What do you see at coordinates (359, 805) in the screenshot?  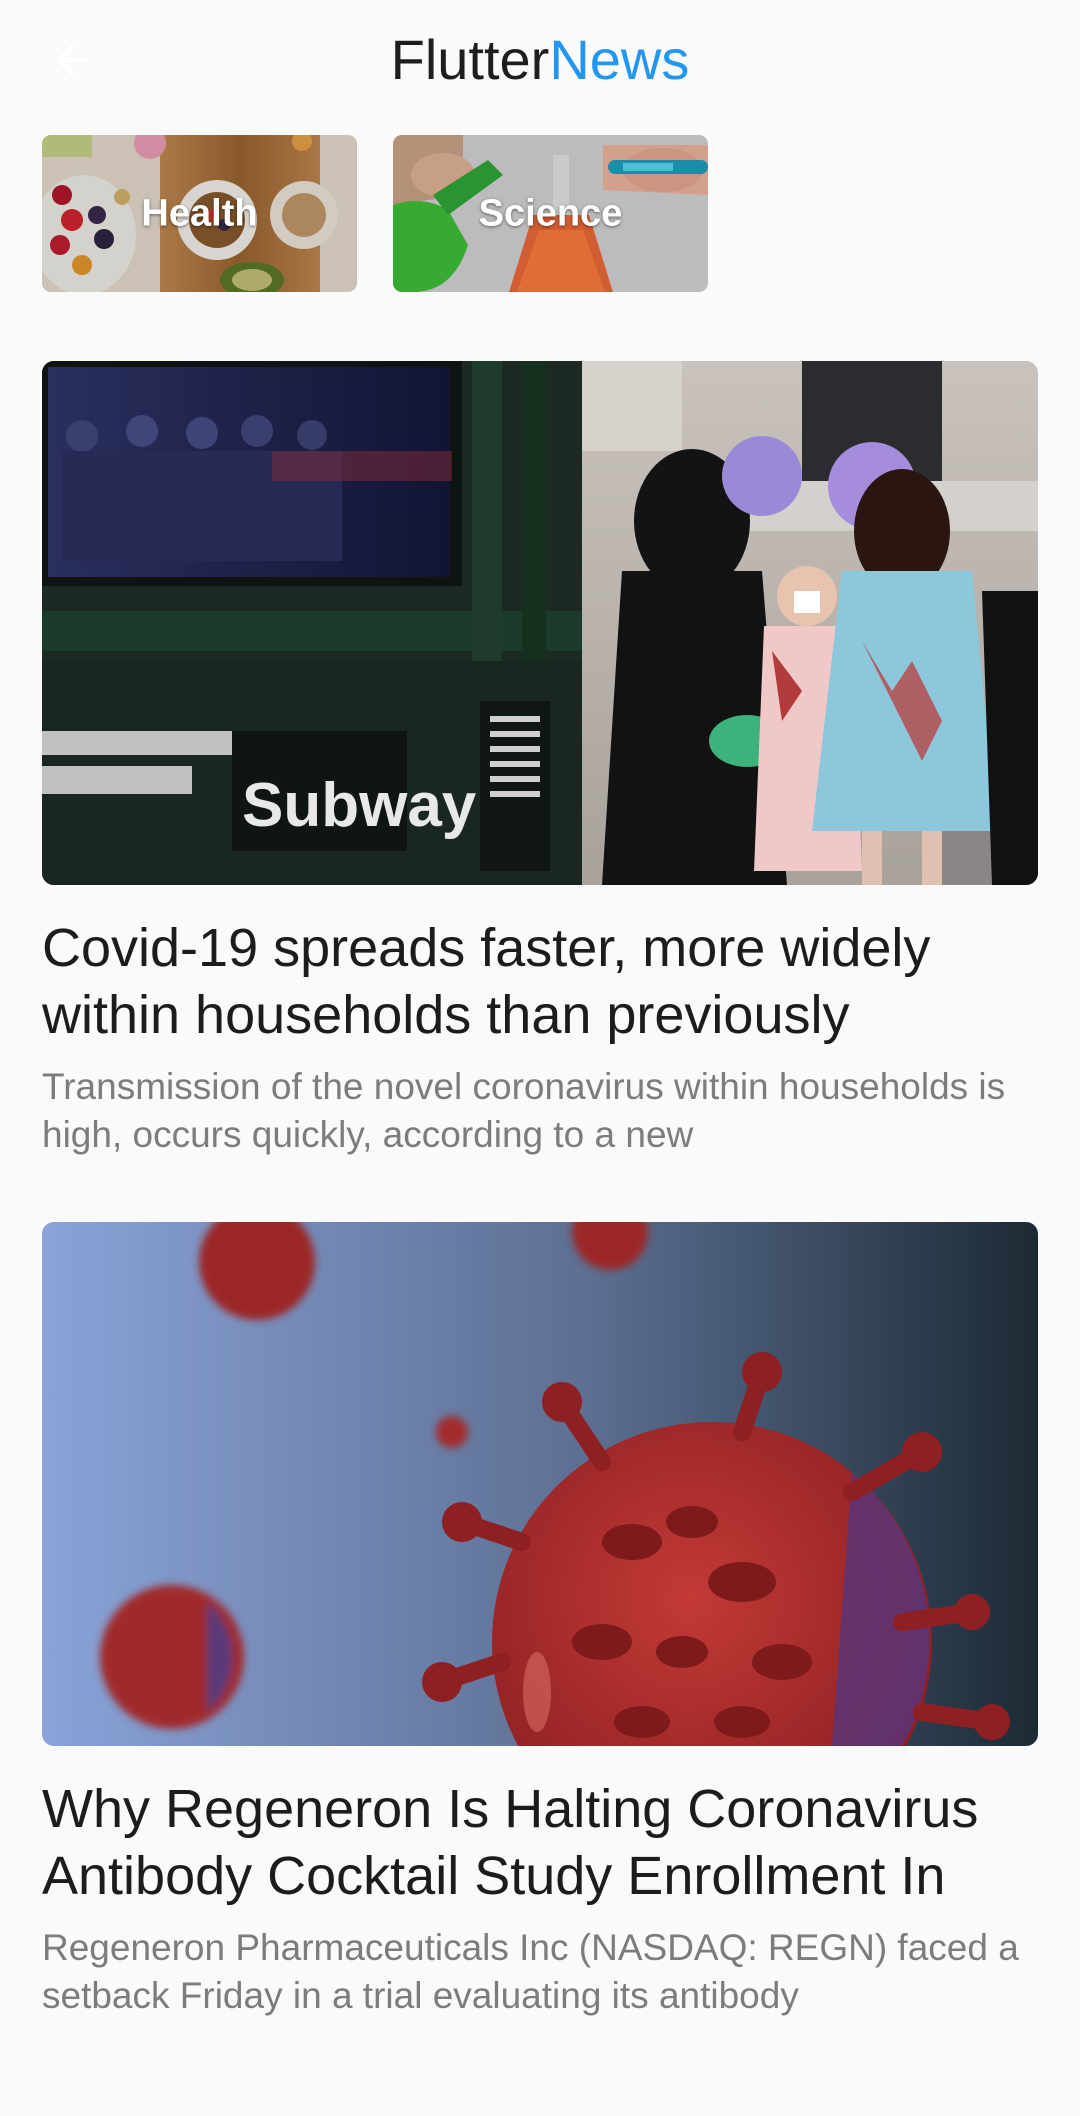 I see `subway-sign-text: Subway` at bounding box center [359, 805].